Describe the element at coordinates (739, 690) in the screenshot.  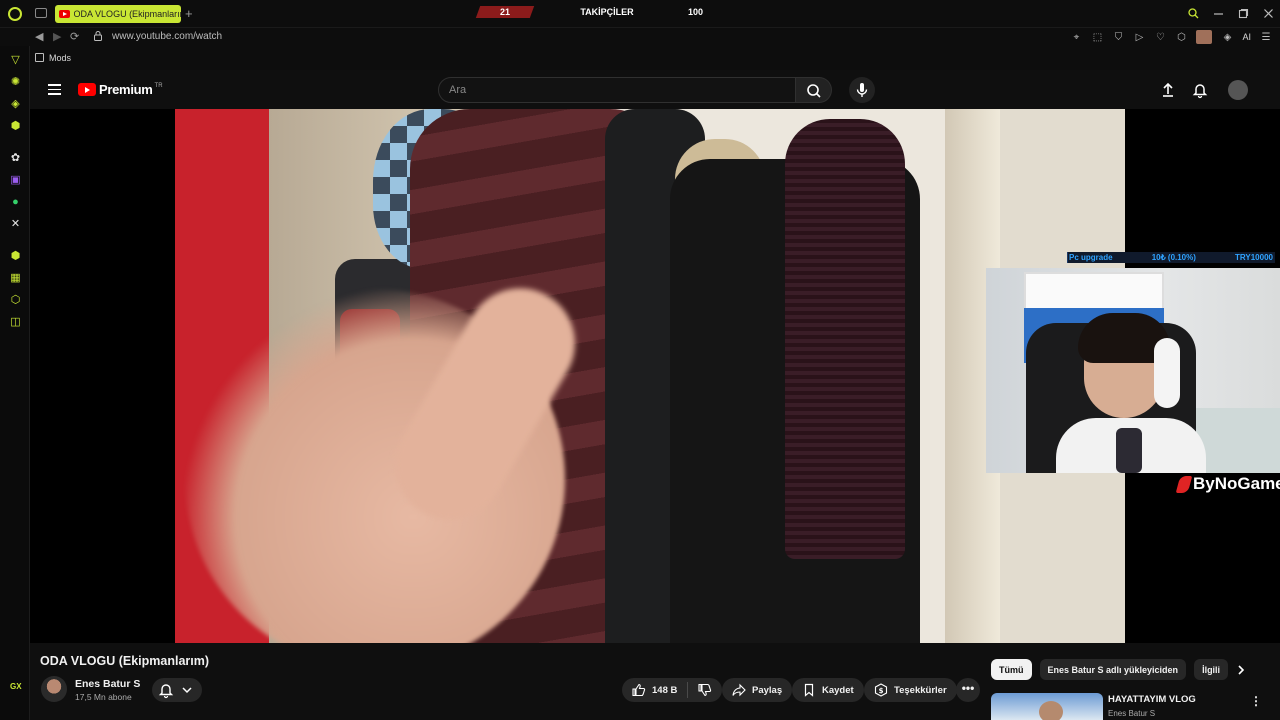
I see `share-icon` at that location.